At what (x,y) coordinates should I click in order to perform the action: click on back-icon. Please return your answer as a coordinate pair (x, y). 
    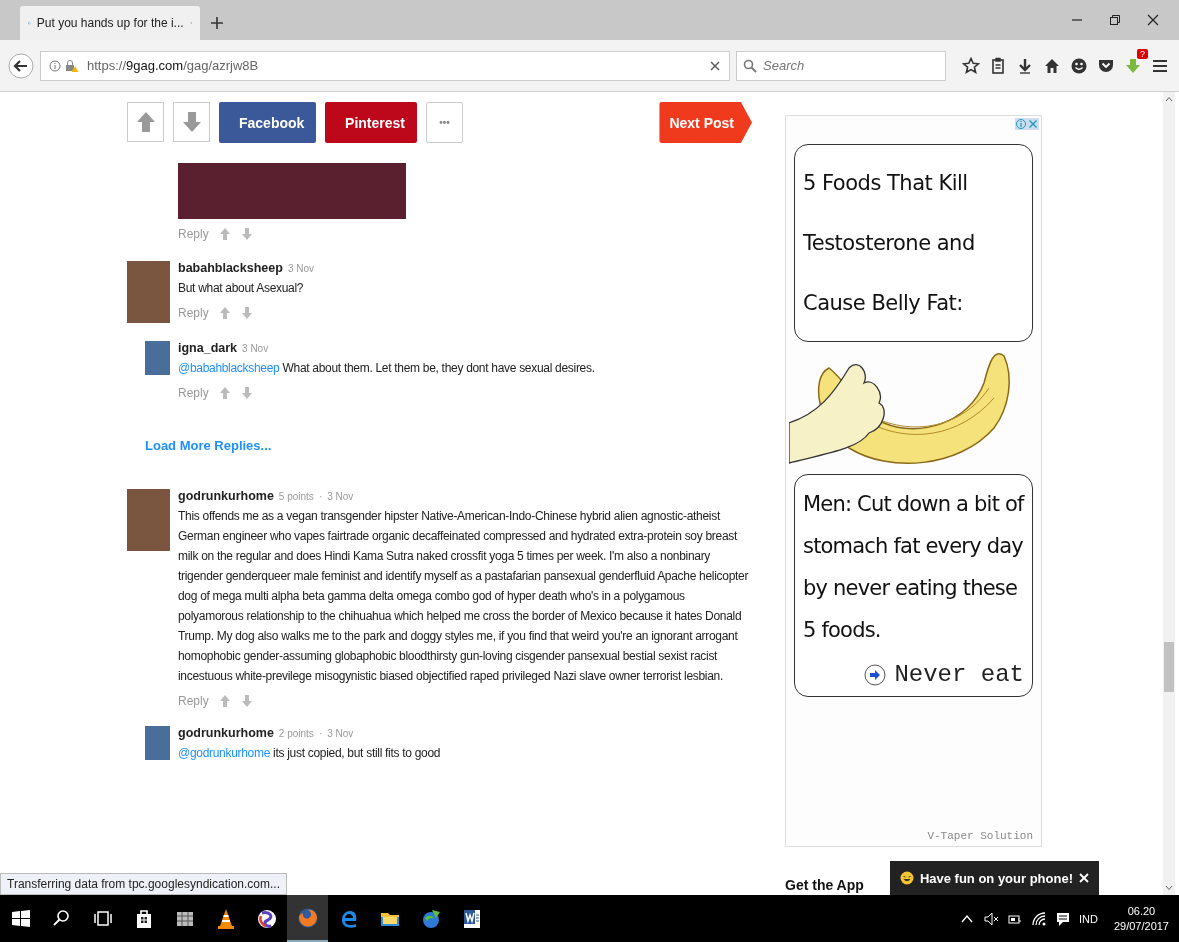
    Looking at the image, I should click on (21, 65).